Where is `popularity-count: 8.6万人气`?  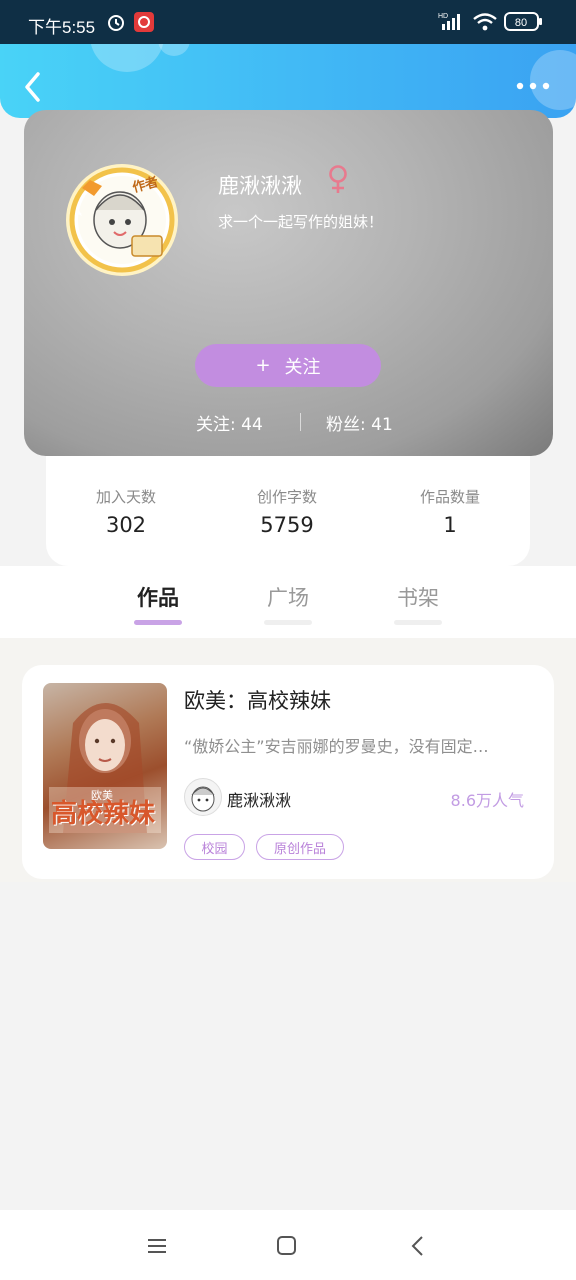
popularity-count: 8.6万人气 is located at coordinates (487, 800).